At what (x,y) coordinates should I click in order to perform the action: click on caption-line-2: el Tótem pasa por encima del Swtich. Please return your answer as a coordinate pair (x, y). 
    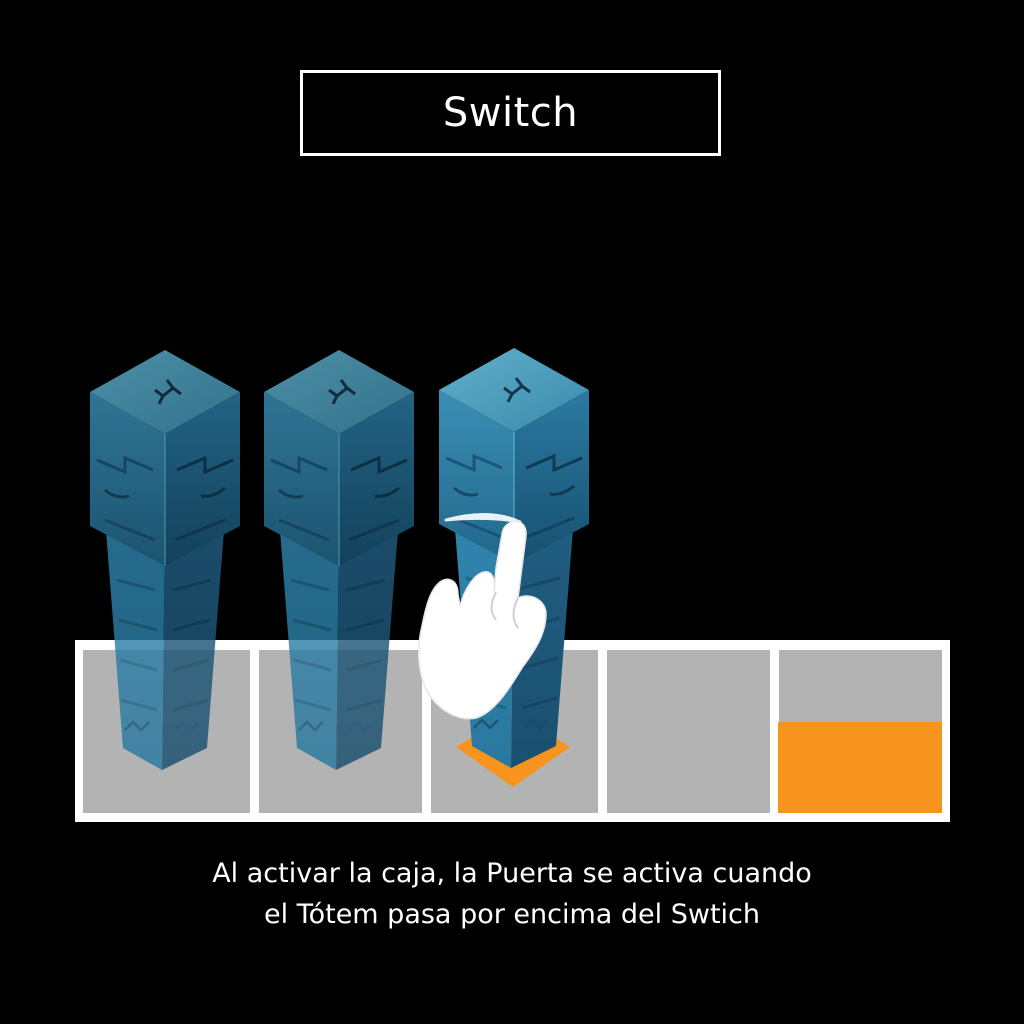
    Looking at the image, I should click on (512, 914).